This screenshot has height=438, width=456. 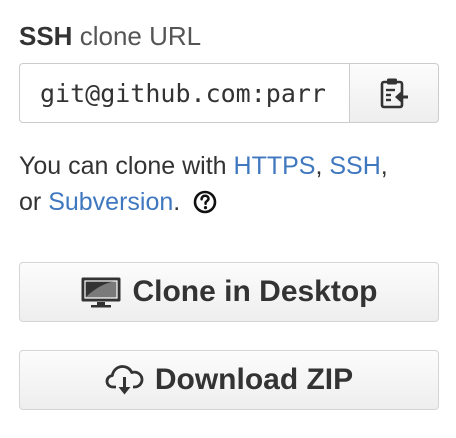 What do you see at coordinates (140, 36) in the screenshot?
I see `heading-label: clone URL` at bounding box center [140, 36].